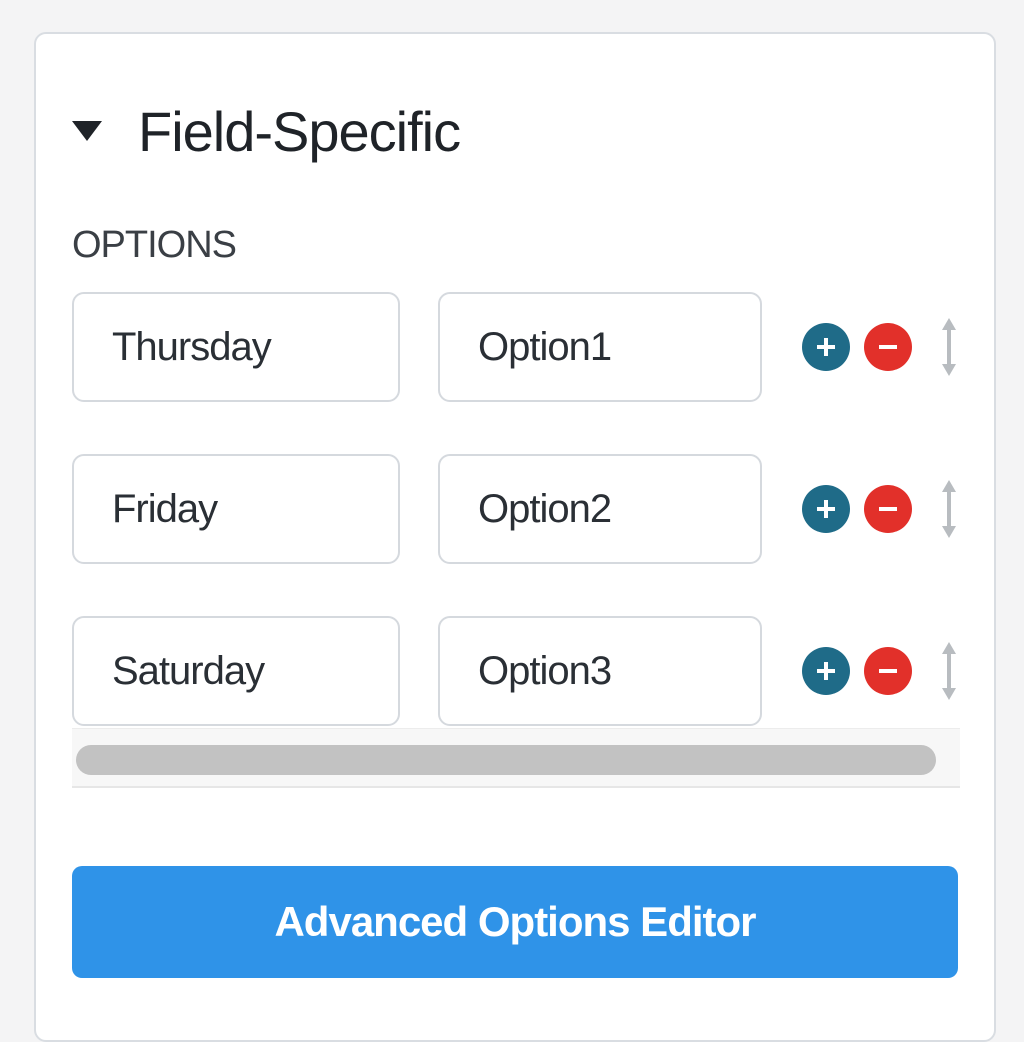 The image size is (1024, 1042). Describe the element at coordinates (515, 922) in the screenshot. I see `advanced-options-editor-button: Advanced Options Editor` at that location.